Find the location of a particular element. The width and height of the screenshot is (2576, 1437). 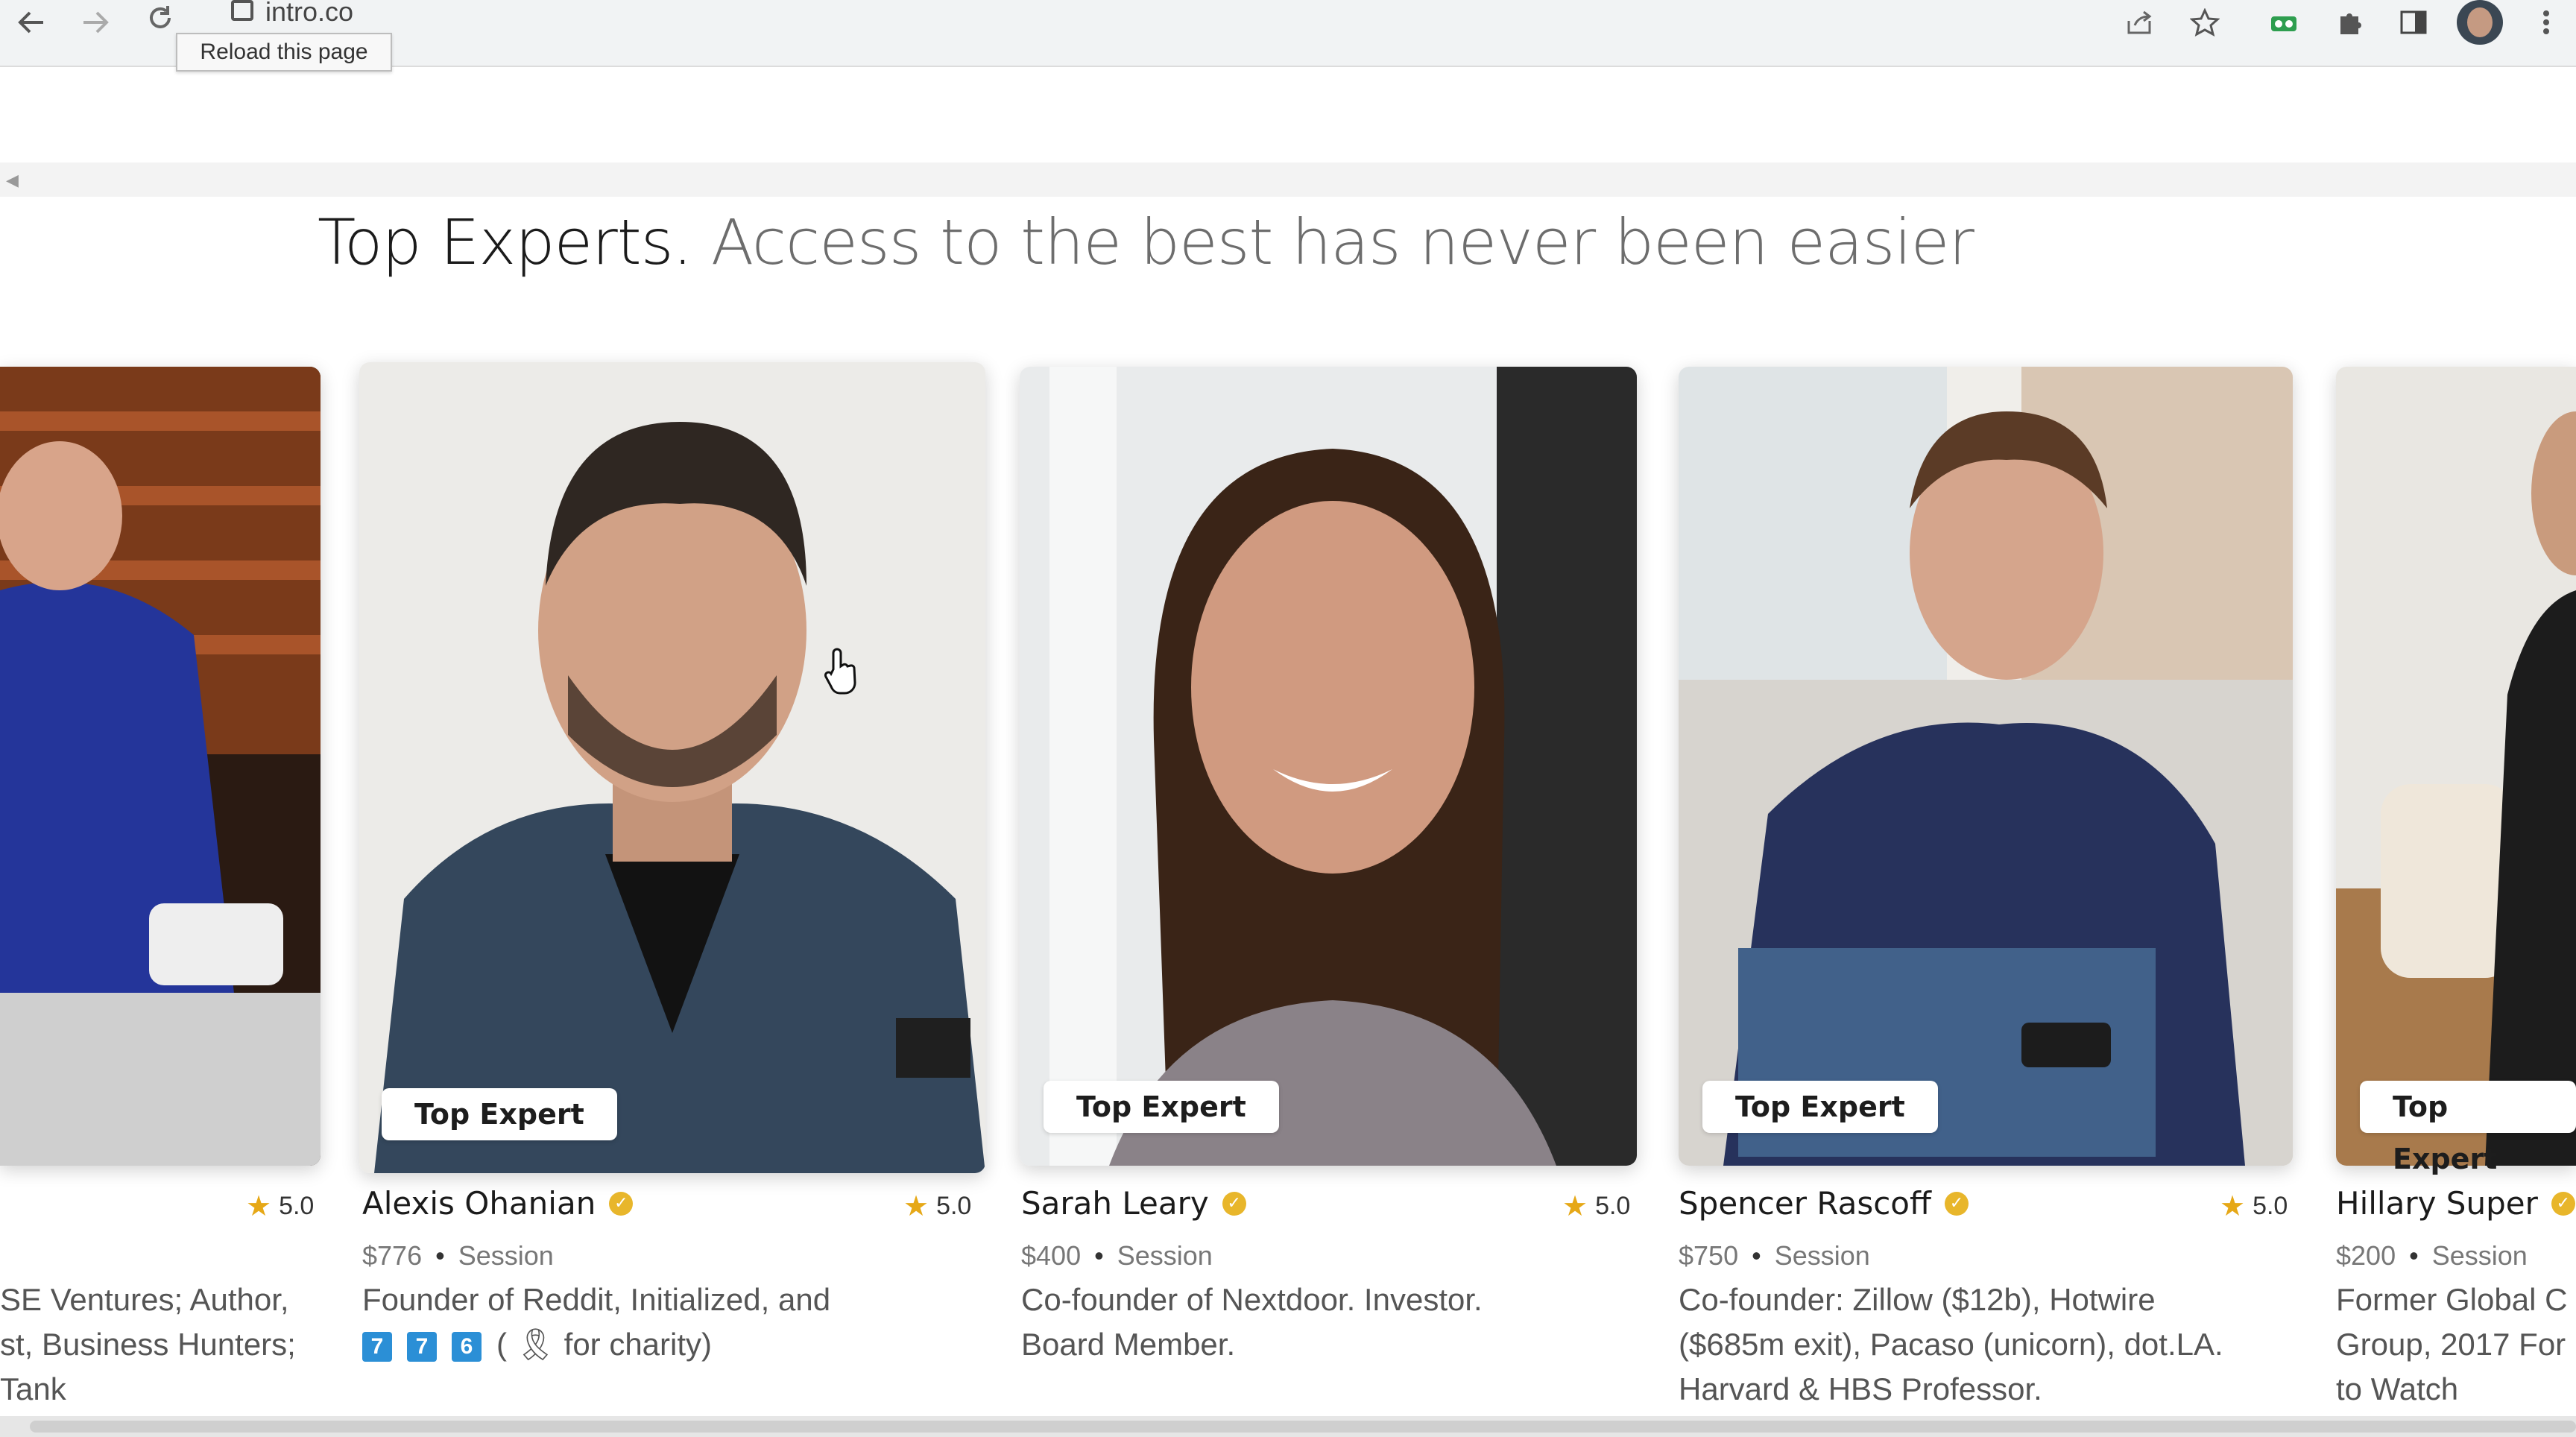

desc-line: to Watch is located at coordinates (2397, 1388).